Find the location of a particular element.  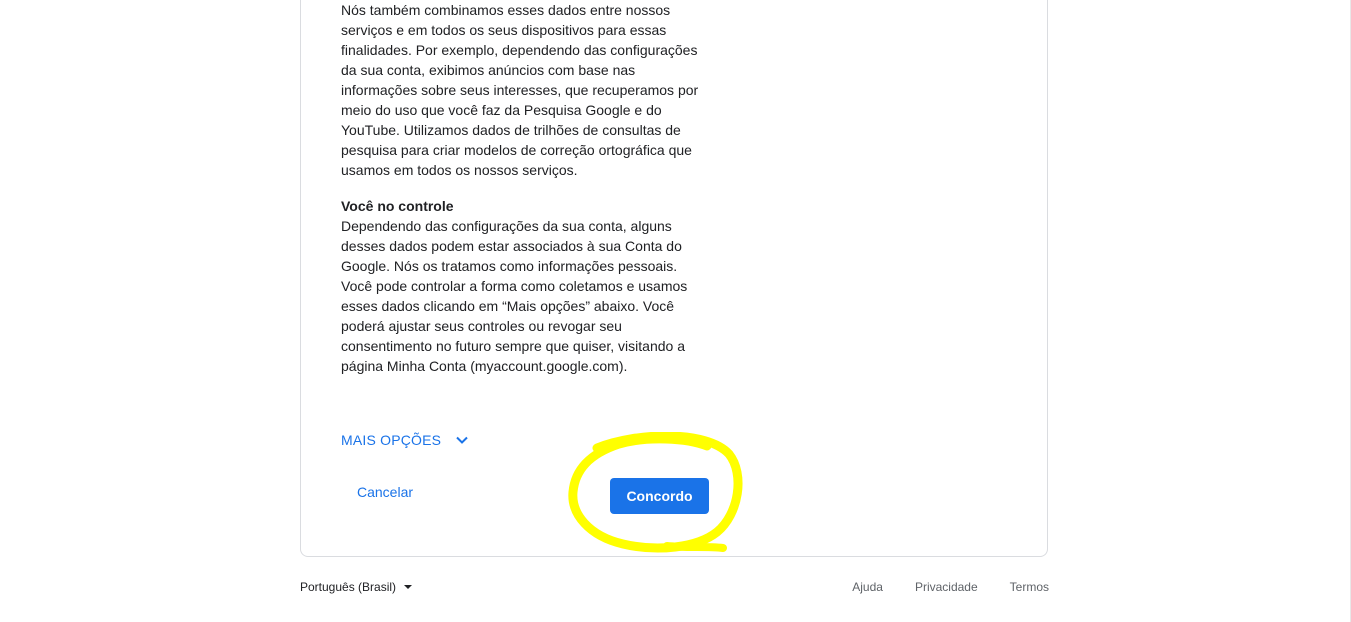

terms-link: Termos is located at coordinates (1029, 587).